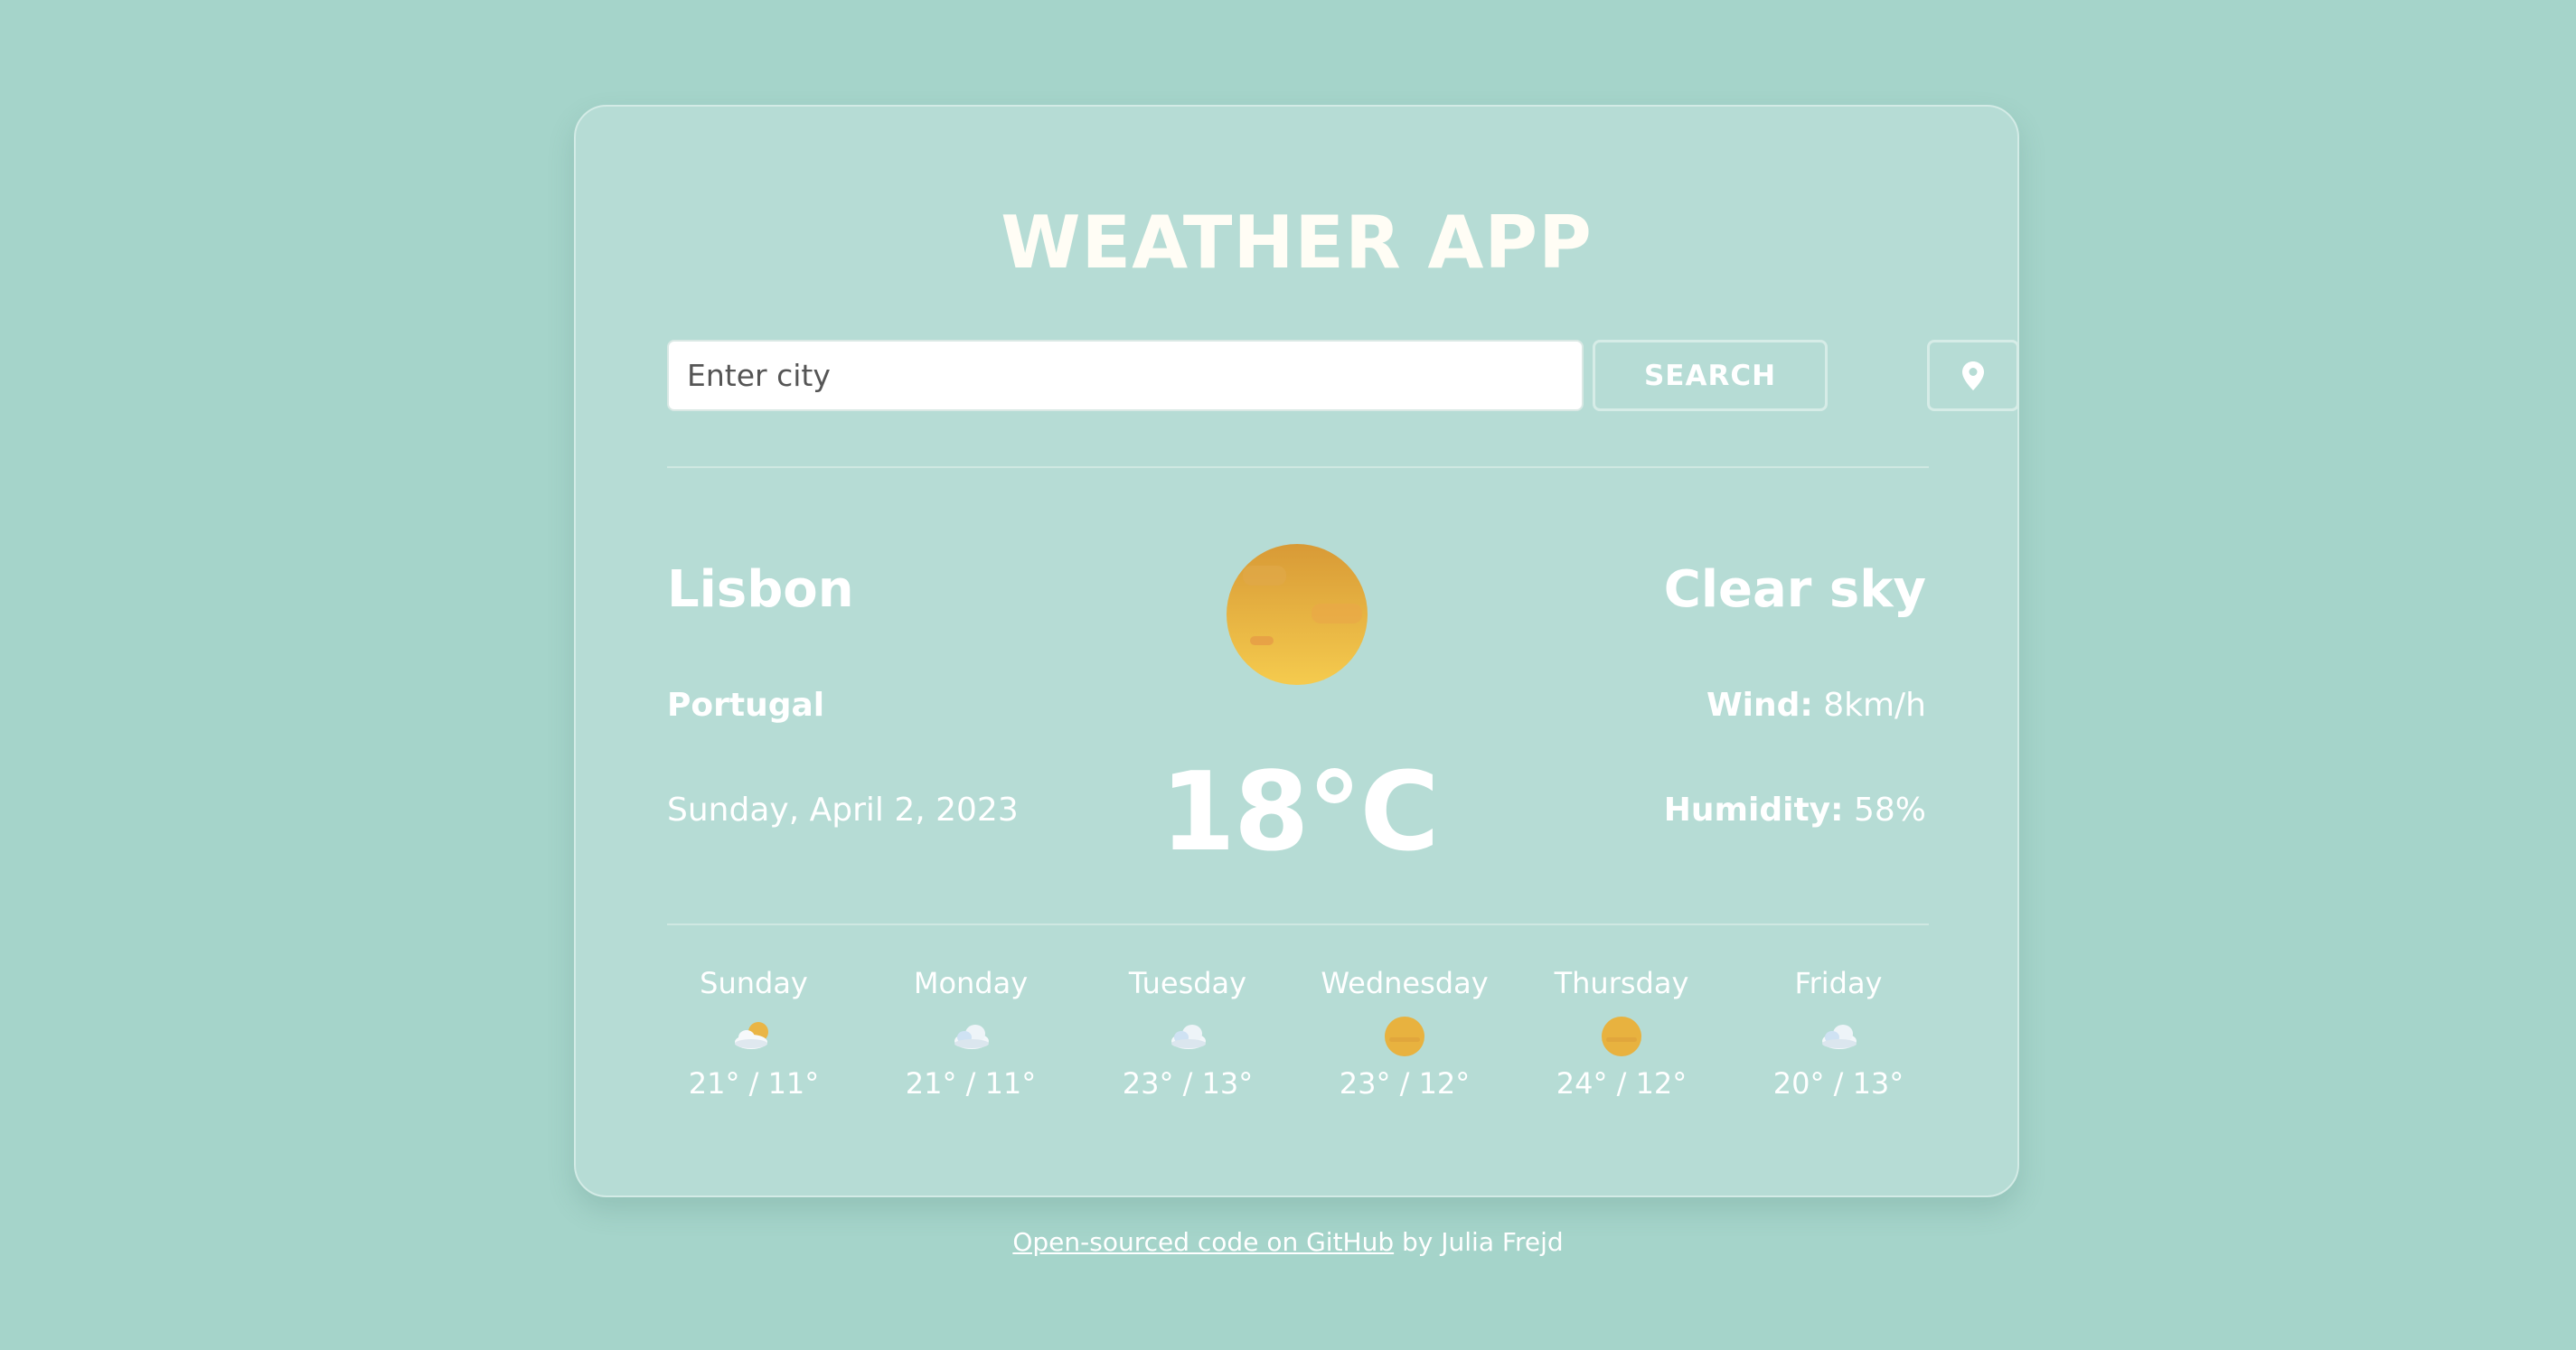  I want to click on forecast-temps: 23° / 12°, so click(1405, 1083).